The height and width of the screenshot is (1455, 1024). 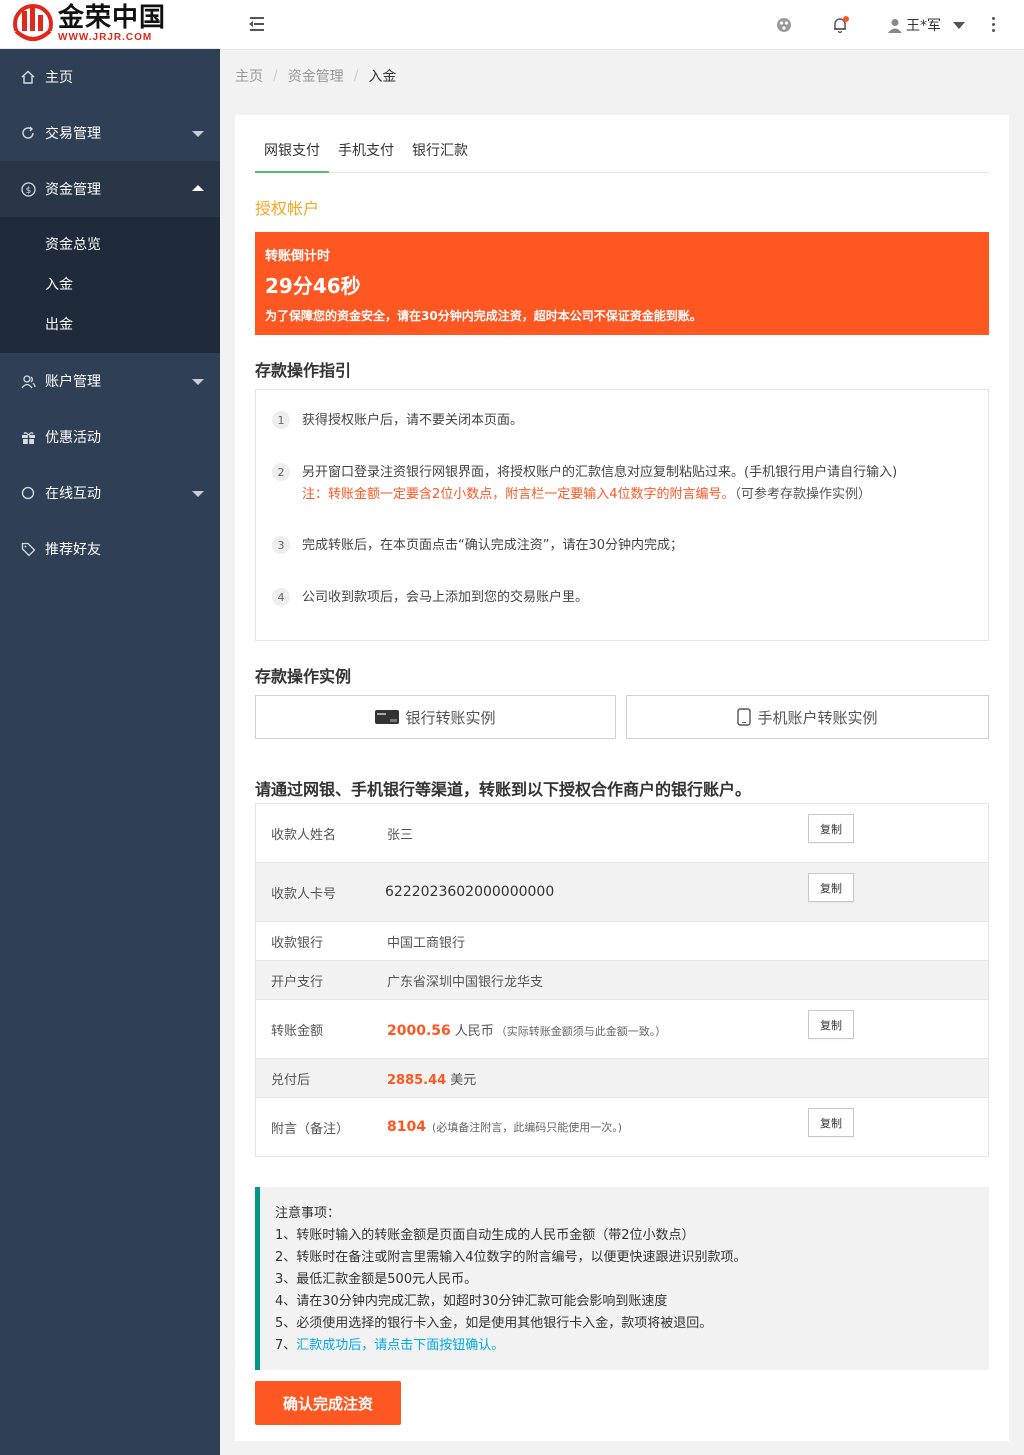 I want to click on copy-amount-button: 复制, so click(x=831, y=1024).